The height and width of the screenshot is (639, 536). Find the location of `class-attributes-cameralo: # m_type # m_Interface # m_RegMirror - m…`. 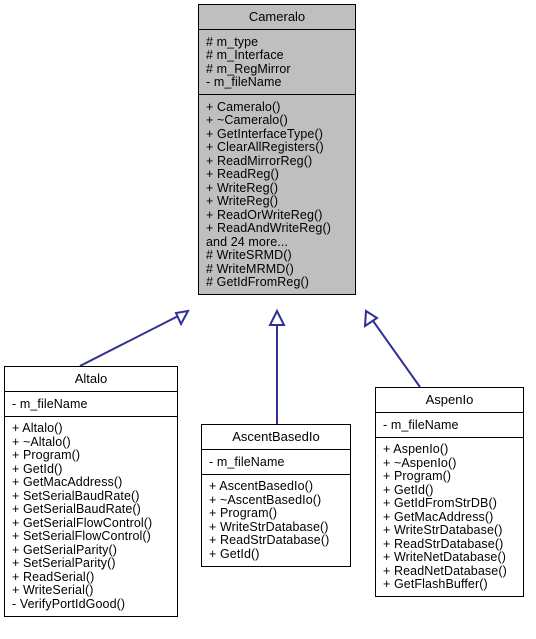

class-attributes-cameralo: # m_type # m_Interface # m_RegMirror - m… is located at coordinates (277, 61).